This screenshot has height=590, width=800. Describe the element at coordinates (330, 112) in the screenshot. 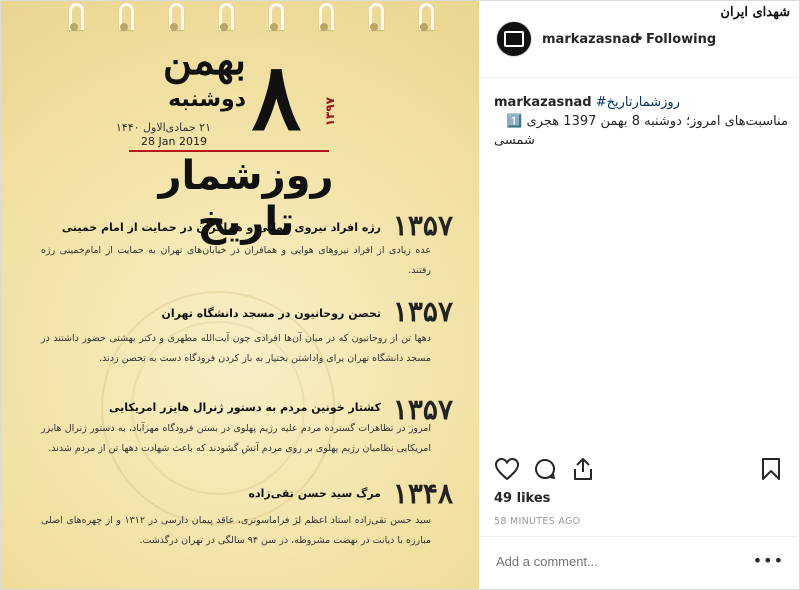

I see `year-shamsi: ۱۳۹۷` at that location.